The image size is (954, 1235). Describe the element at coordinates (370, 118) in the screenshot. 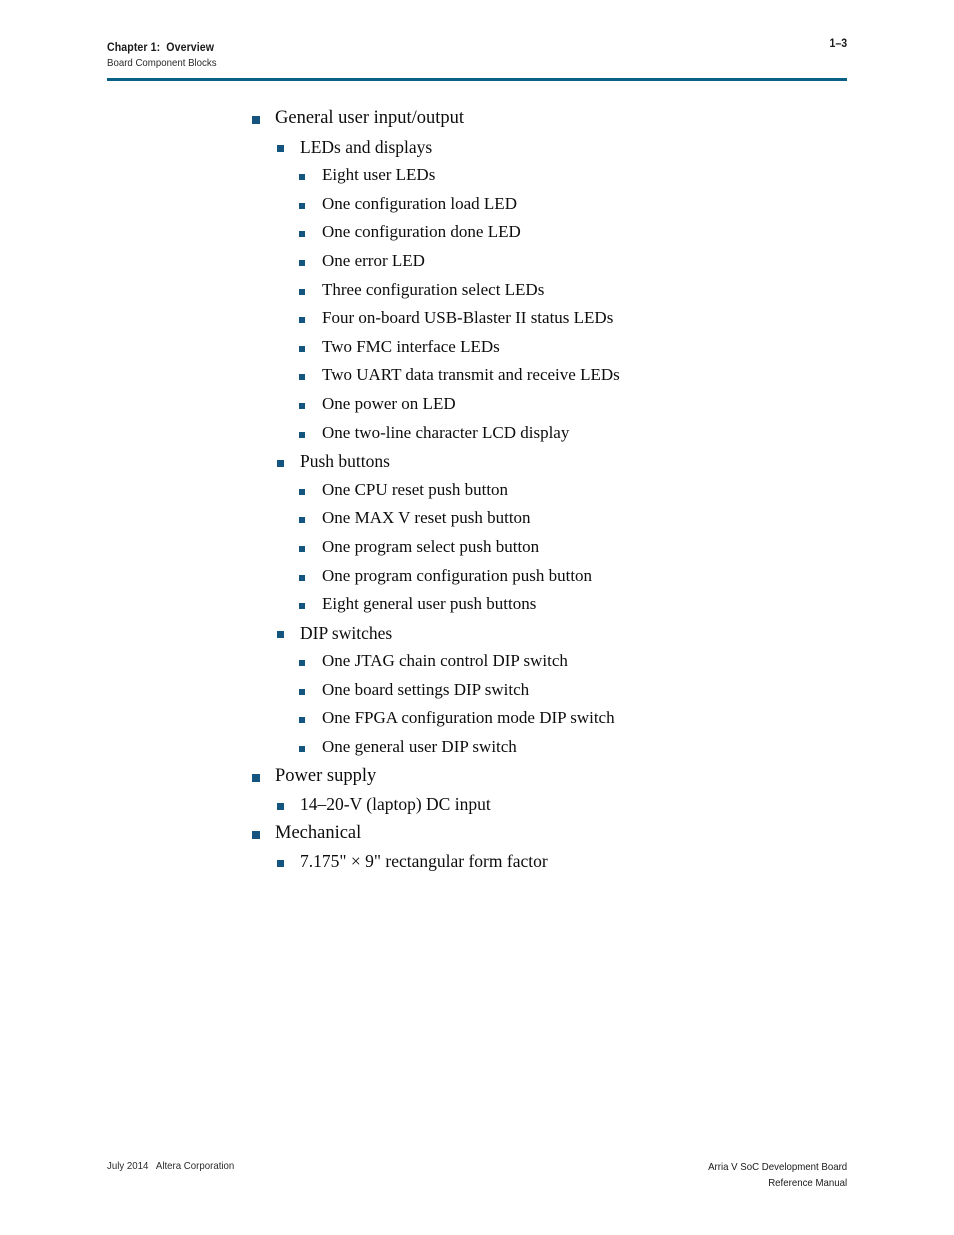

I see `list-item-label: General user input/output` at that location.